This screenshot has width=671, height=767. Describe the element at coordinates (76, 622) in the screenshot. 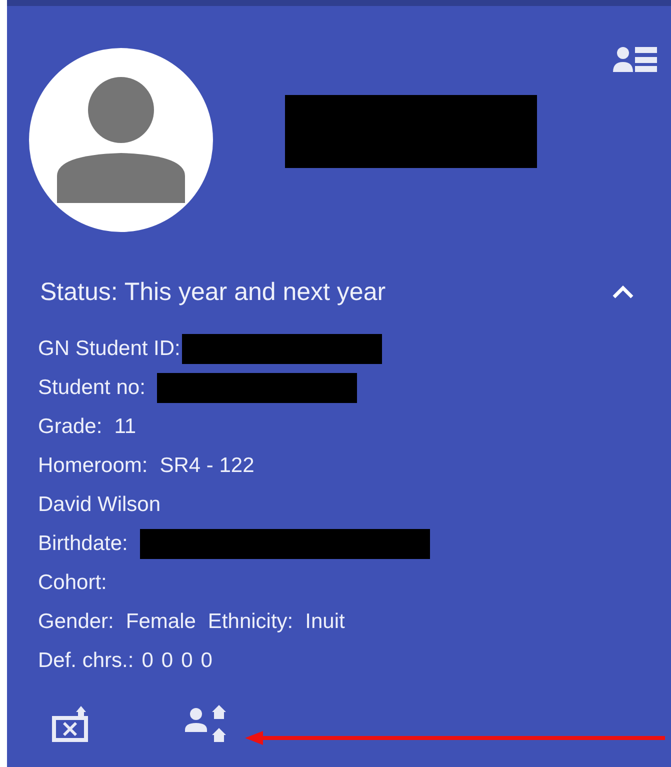

I see `info-text: Gender:` at that location.